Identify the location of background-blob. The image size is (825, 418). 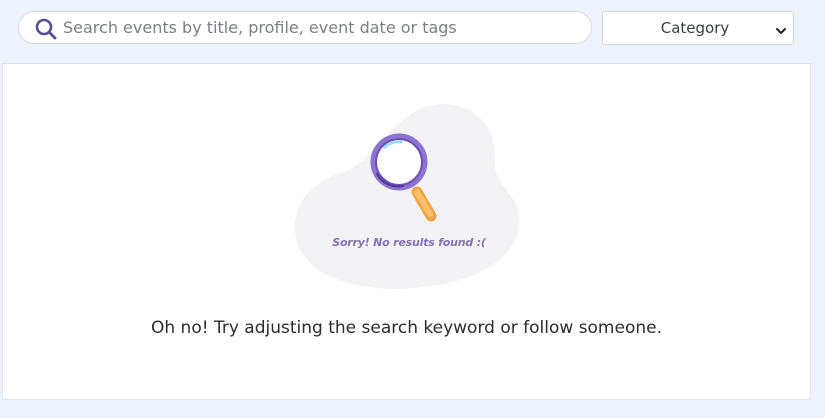
(407, 196).